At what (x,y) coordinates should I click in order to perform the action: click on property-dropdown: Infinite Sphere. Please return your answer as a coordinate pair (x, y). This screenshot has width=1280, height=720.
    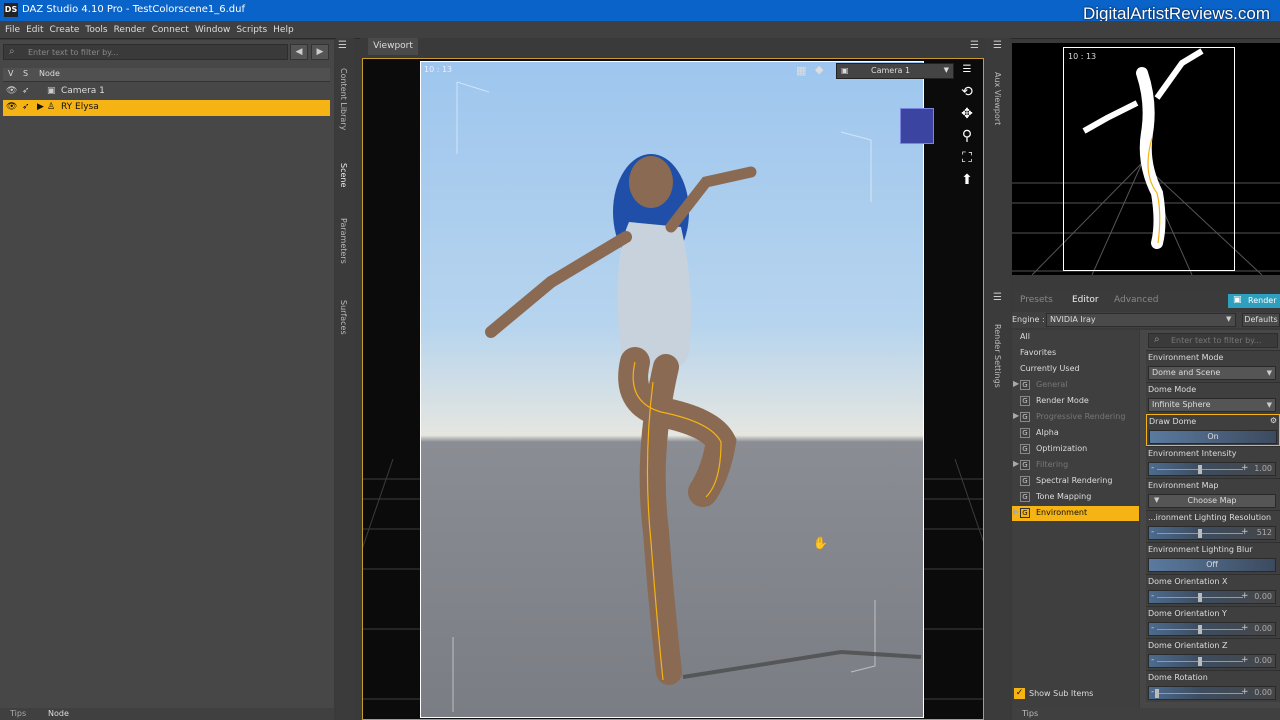
    Looking at the image, I should click on (1212, 405).